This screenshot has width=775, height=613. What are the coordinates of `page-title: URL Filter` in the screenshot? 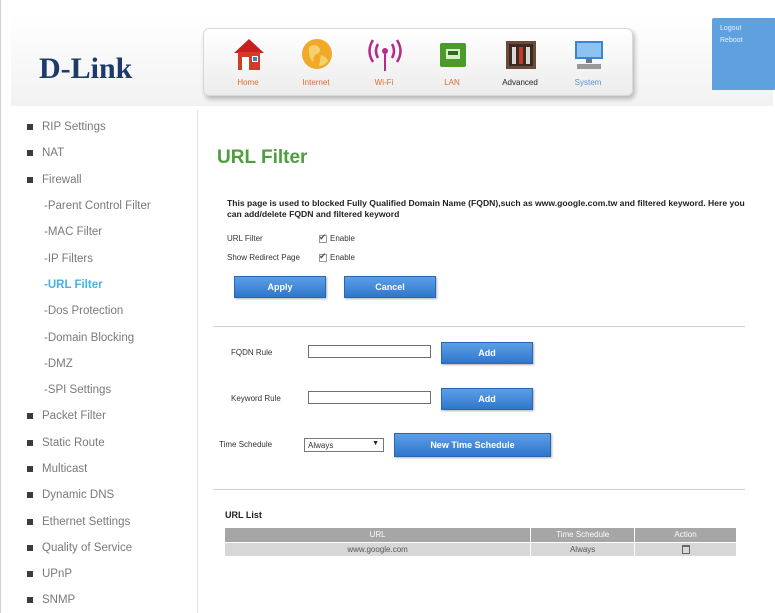 It's located at (262, 157).